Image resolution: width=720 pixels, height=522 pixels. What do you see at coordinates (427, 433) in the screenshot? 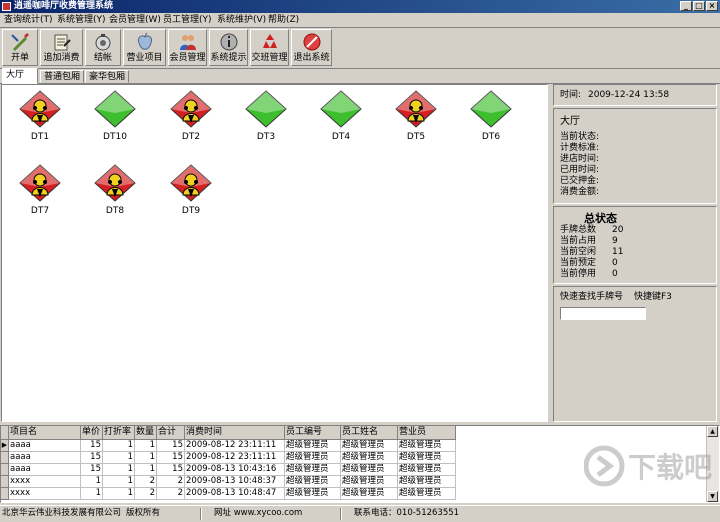
I see `grid-column-header: 营业员` at bounding box center [427, 433].